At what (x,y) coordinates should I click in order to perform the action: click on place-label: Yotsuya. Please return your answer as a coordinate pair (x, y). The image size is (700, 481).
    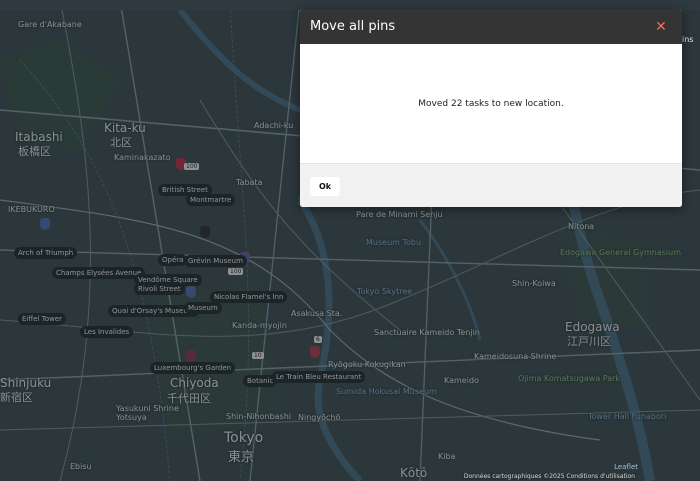
    Looking at the image, I should click on (131, 417).